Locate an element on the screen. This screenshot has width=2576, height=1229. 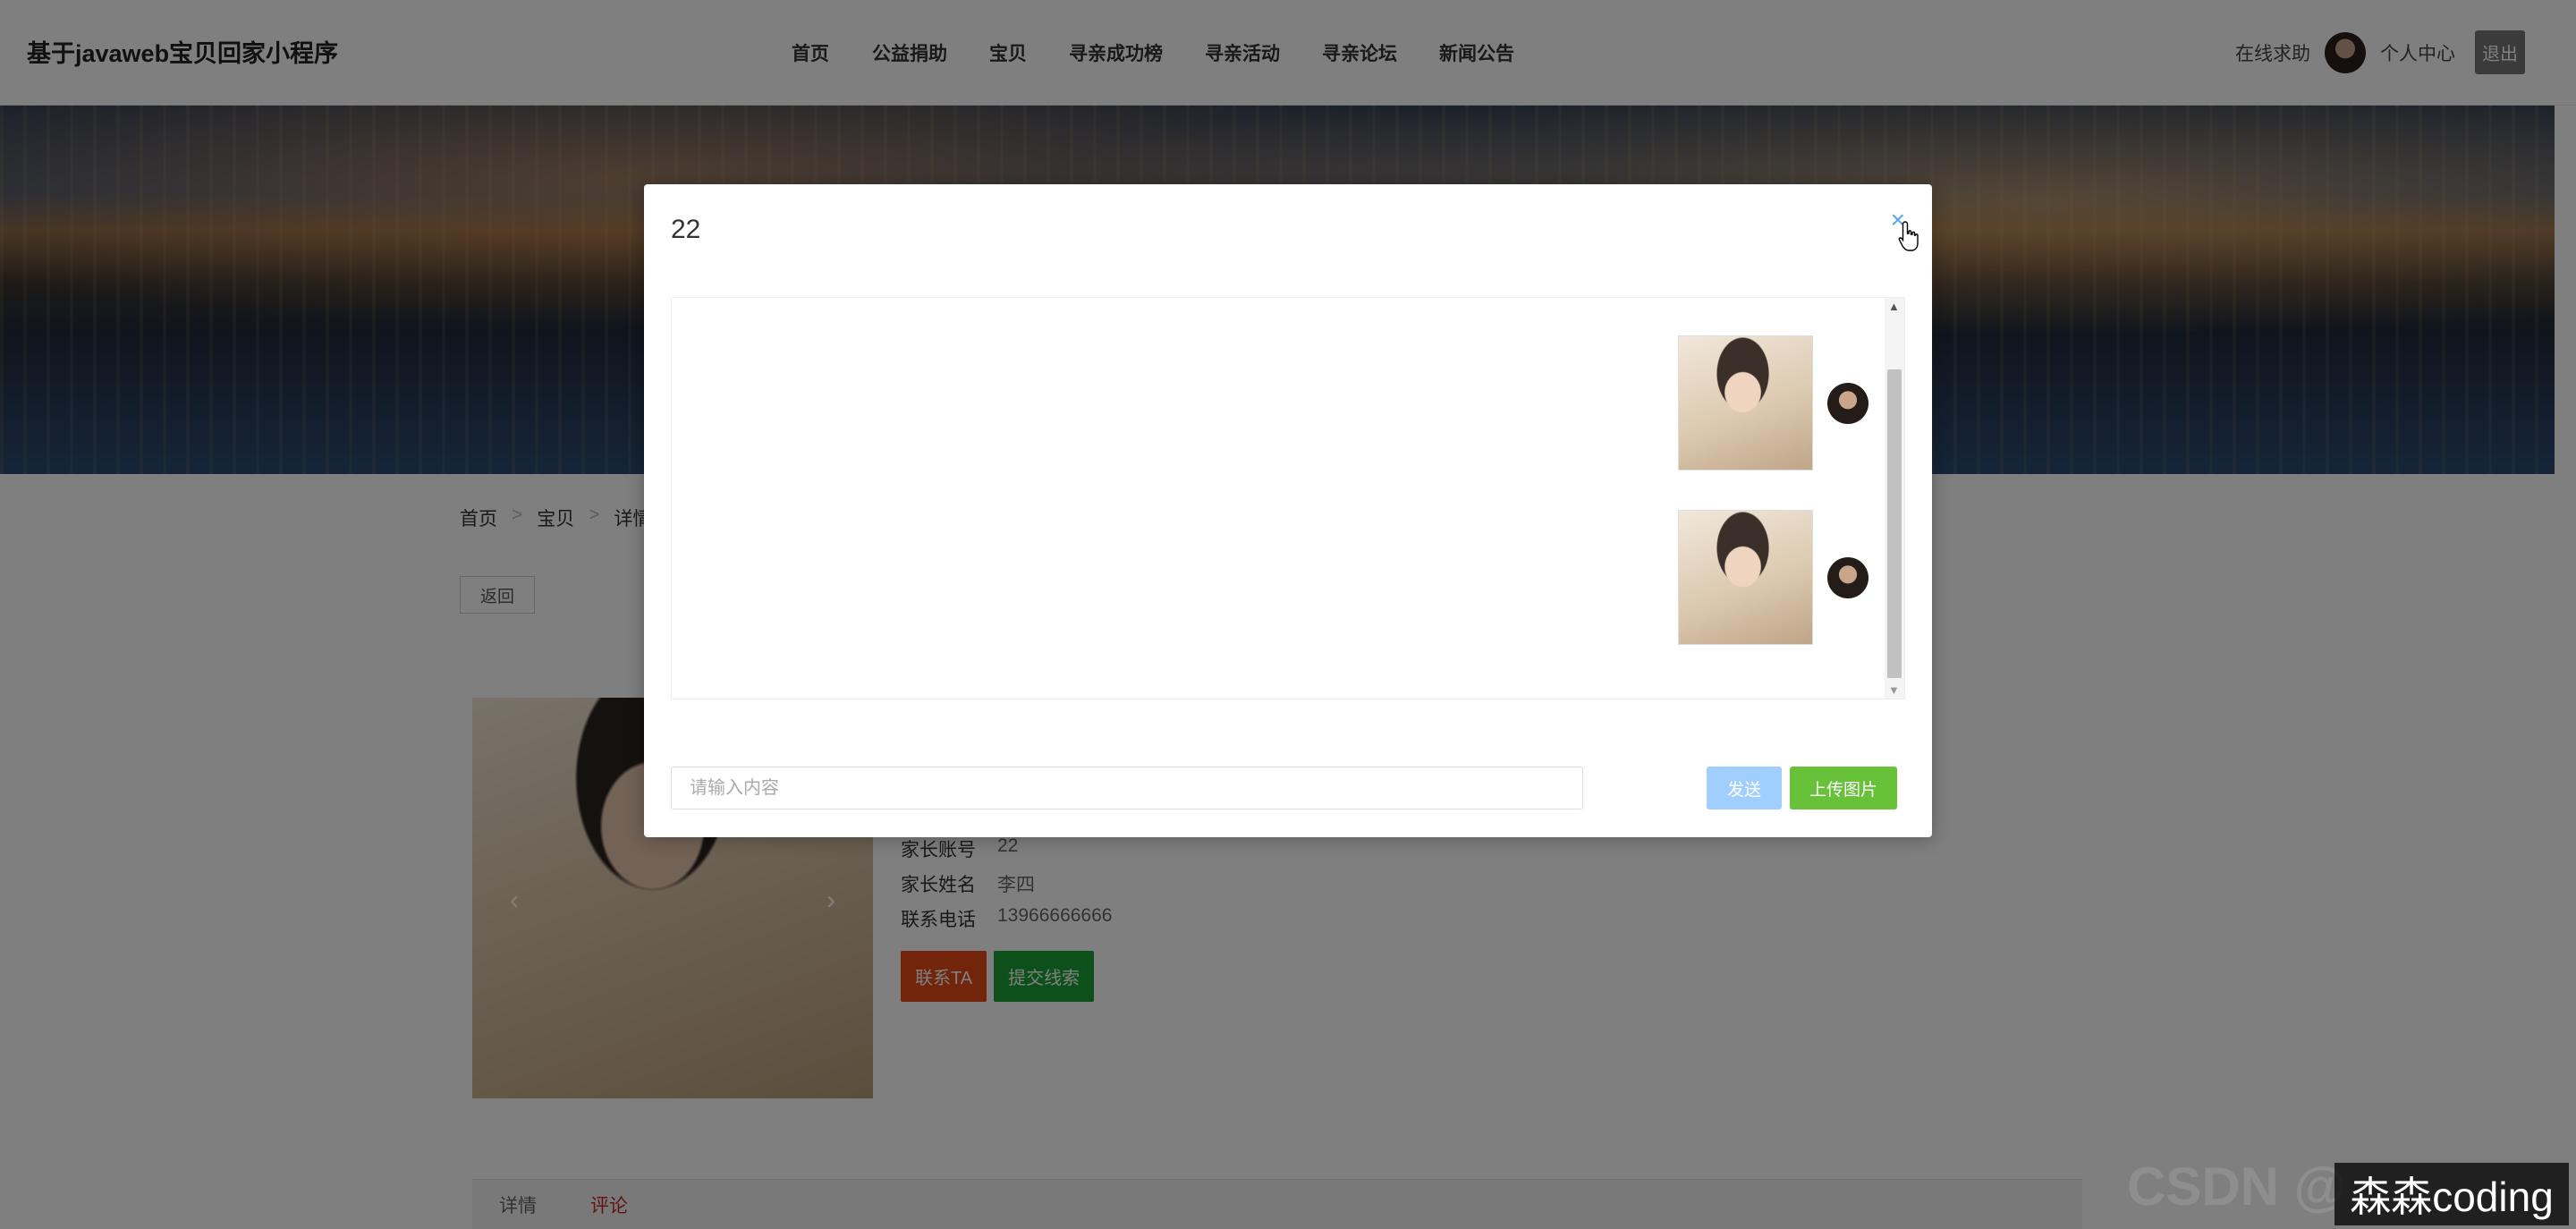
hand-cursor-icon is located at coordinates (1908, 236).